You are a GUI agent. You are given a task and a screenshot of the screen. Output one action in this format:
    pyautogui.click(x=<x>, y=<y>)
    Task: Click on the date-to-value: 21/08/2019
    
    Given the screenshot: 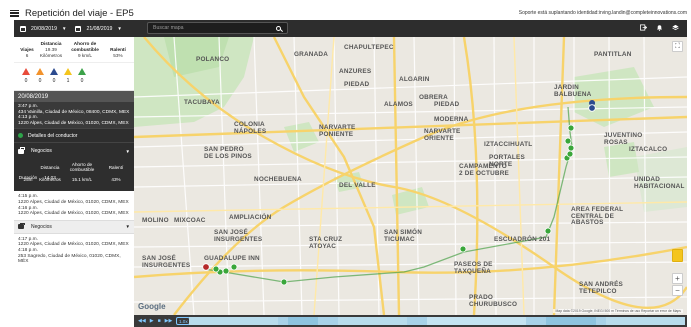 What is the action you would take?
    pyautogui.click(x=99, y=28)
    